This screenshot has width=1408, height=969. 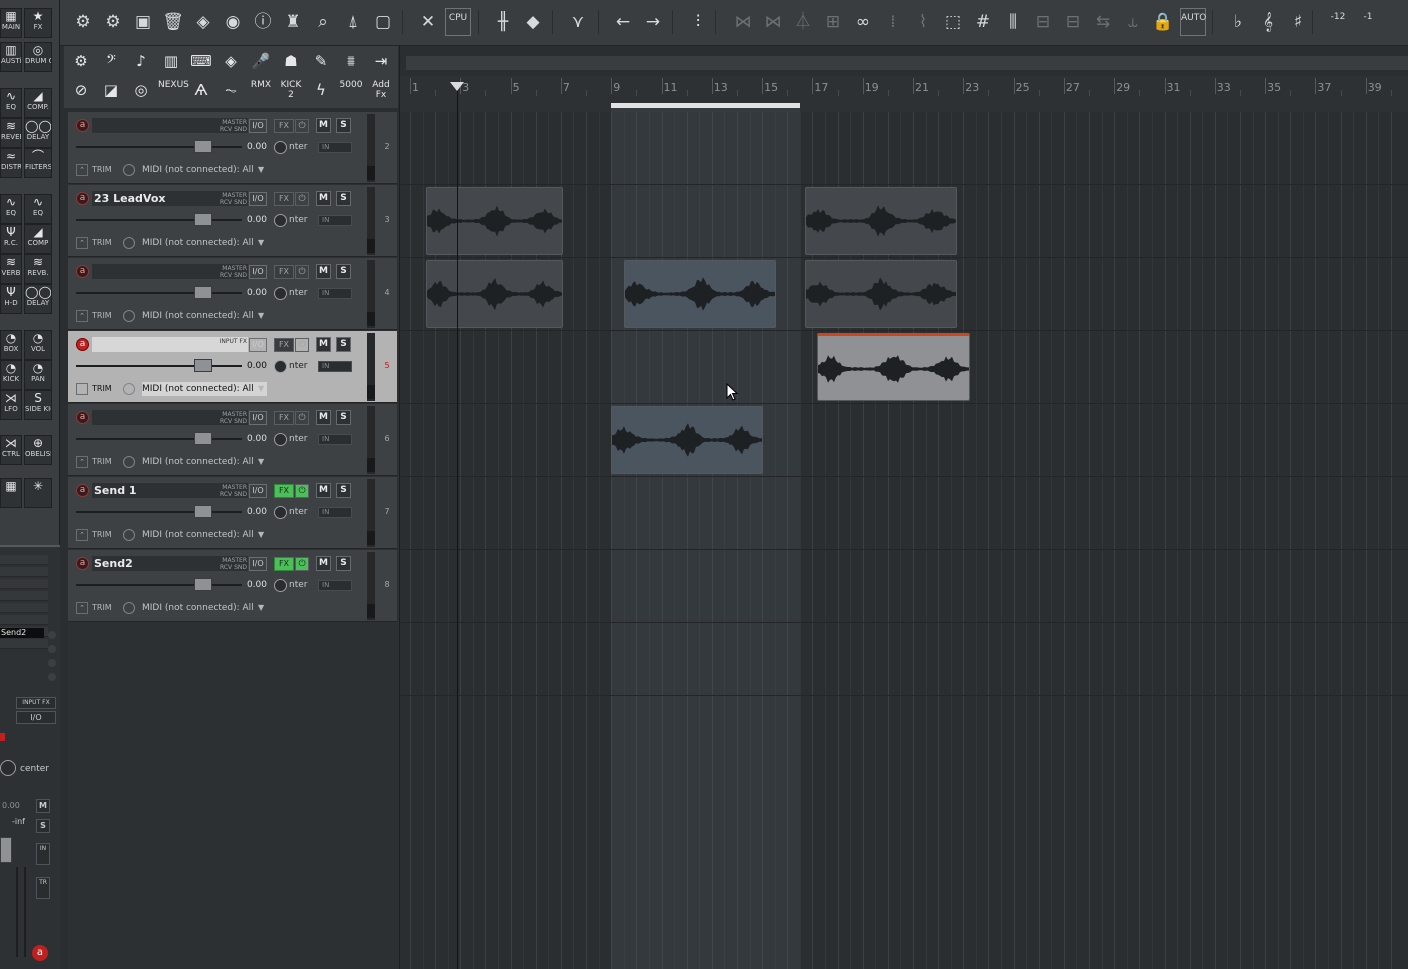 What do you see at coordinates (381, 61) in the screenshot?
I see `arrow-right-icon: ⇥` at bounding box center [381, 61].